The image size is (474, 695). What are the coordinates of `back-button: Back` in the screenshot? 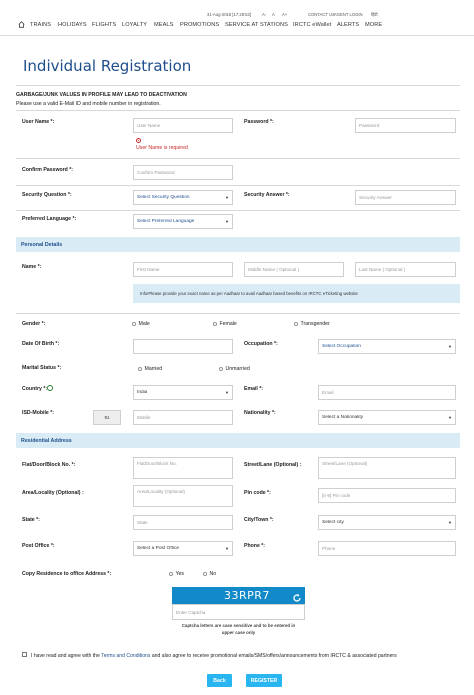 It's located at (219, 680).